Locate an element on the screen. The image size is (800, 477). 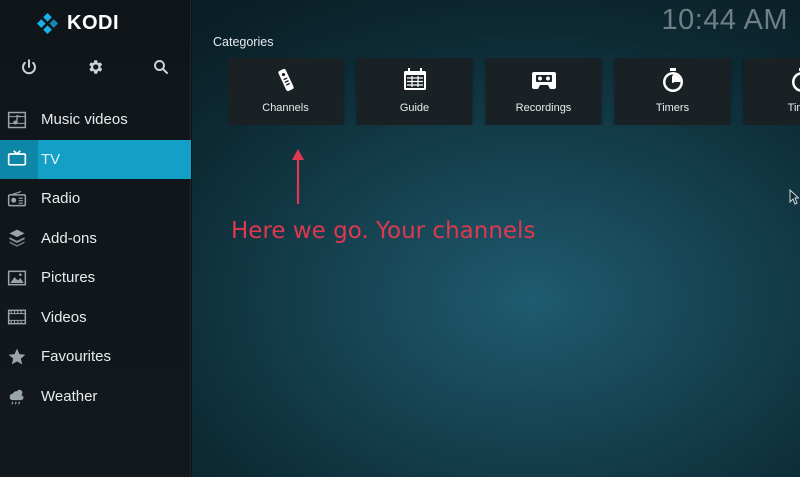
menu-item-music-videos: Music videos is located at coordinates (95, 120).